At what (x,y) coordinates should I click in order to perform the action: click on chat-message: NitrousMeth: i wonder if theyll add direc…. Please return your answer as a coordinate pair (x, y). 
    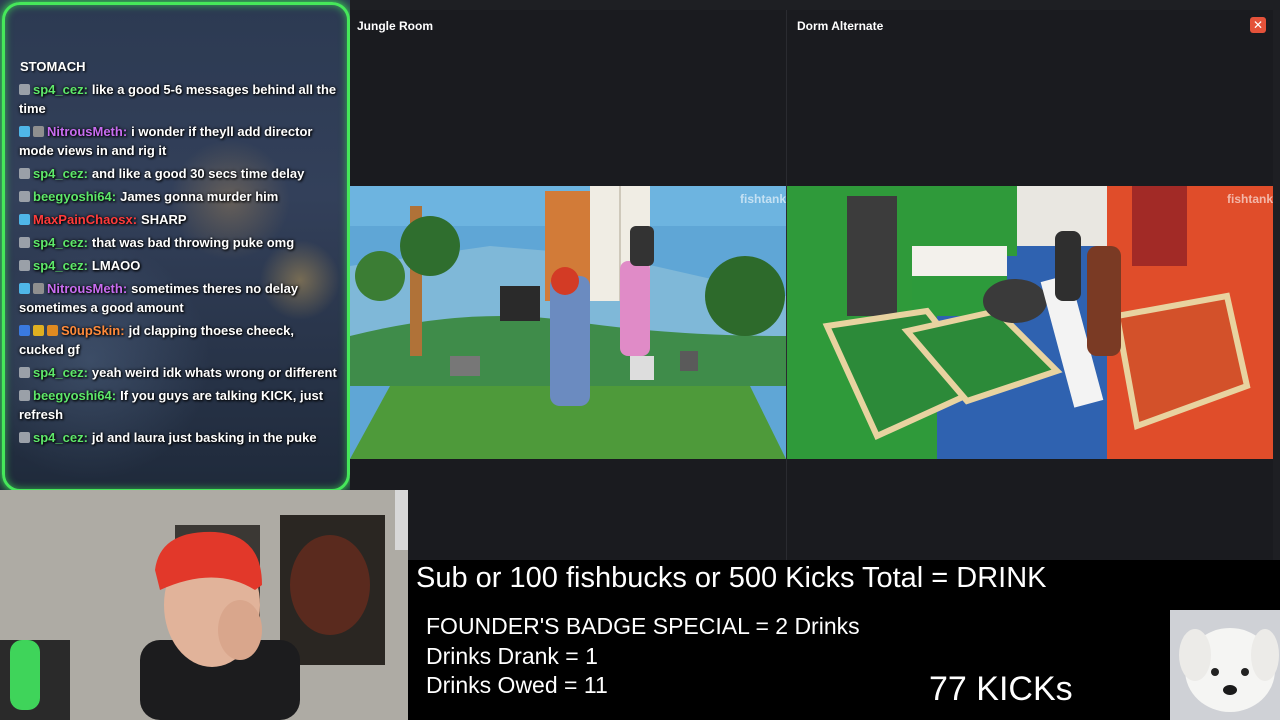
    Looking at the image, I should click on (178, 141).